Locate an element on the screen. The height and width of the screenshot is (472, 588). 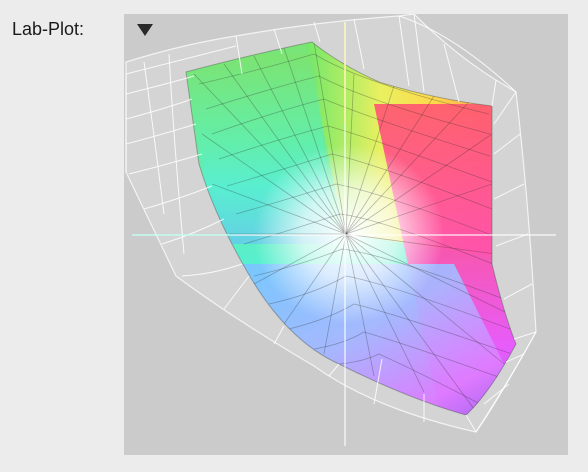
lab-plot-label: Lab-Plot: is located at coordinates (48, 29).